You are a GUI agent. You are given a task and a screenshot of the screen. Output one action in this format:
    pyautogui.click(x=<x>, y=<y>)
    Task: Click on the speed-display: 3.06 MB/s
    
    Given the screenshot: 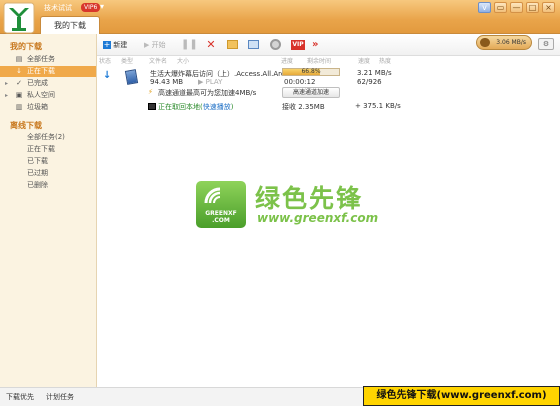 What is the action you would take?
    pyautogui.click(x=504, y=42)
    